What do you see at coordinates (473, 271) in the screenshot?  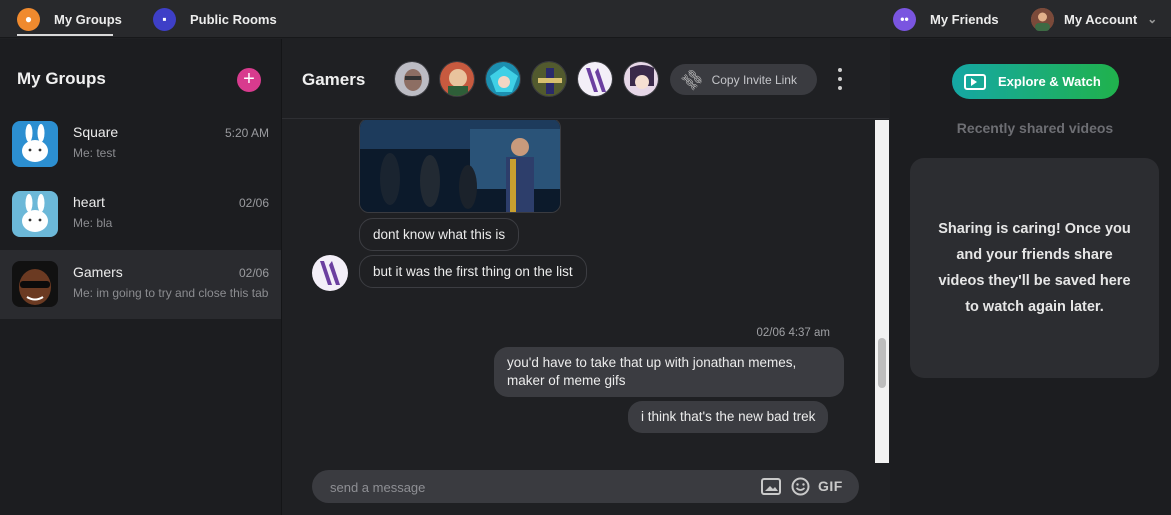 I see `message-bubble: but it was the first thing on the list` at bounding box center [473, 271].